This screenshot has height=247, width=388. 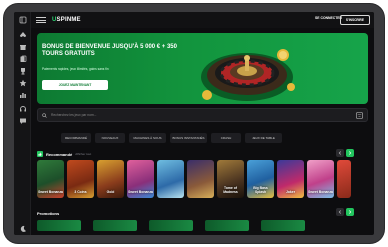 What do you see at coordinates (290, 192) in the screenshot?
I see `game-title: Joker` at bounding box center [290, 192].